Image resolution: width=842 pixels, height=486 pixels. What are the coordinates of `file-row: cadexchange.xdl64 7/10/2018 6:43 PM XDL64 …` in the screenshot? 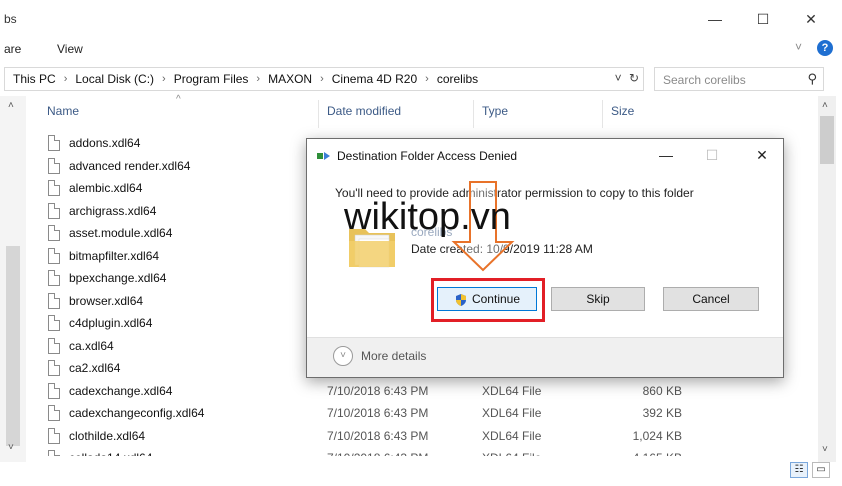 It's located at (378, 392).